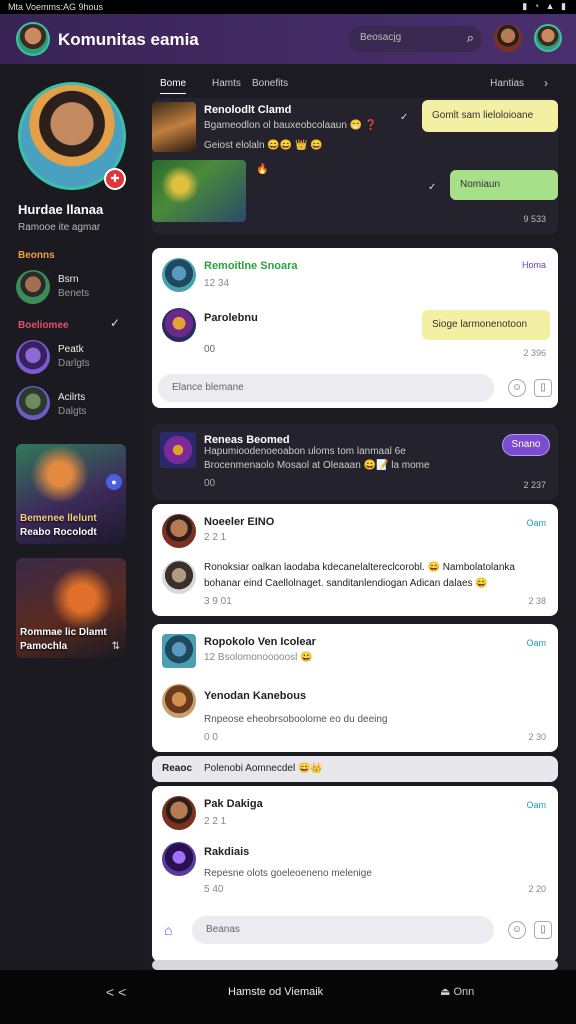 The image size is (576, 1024). What do you see at coordinates (355, 769) in the screenshot?
I see `banner: Reaoc Polenobi Aomnecdel 😄👑` at bounding box center [355, 769].